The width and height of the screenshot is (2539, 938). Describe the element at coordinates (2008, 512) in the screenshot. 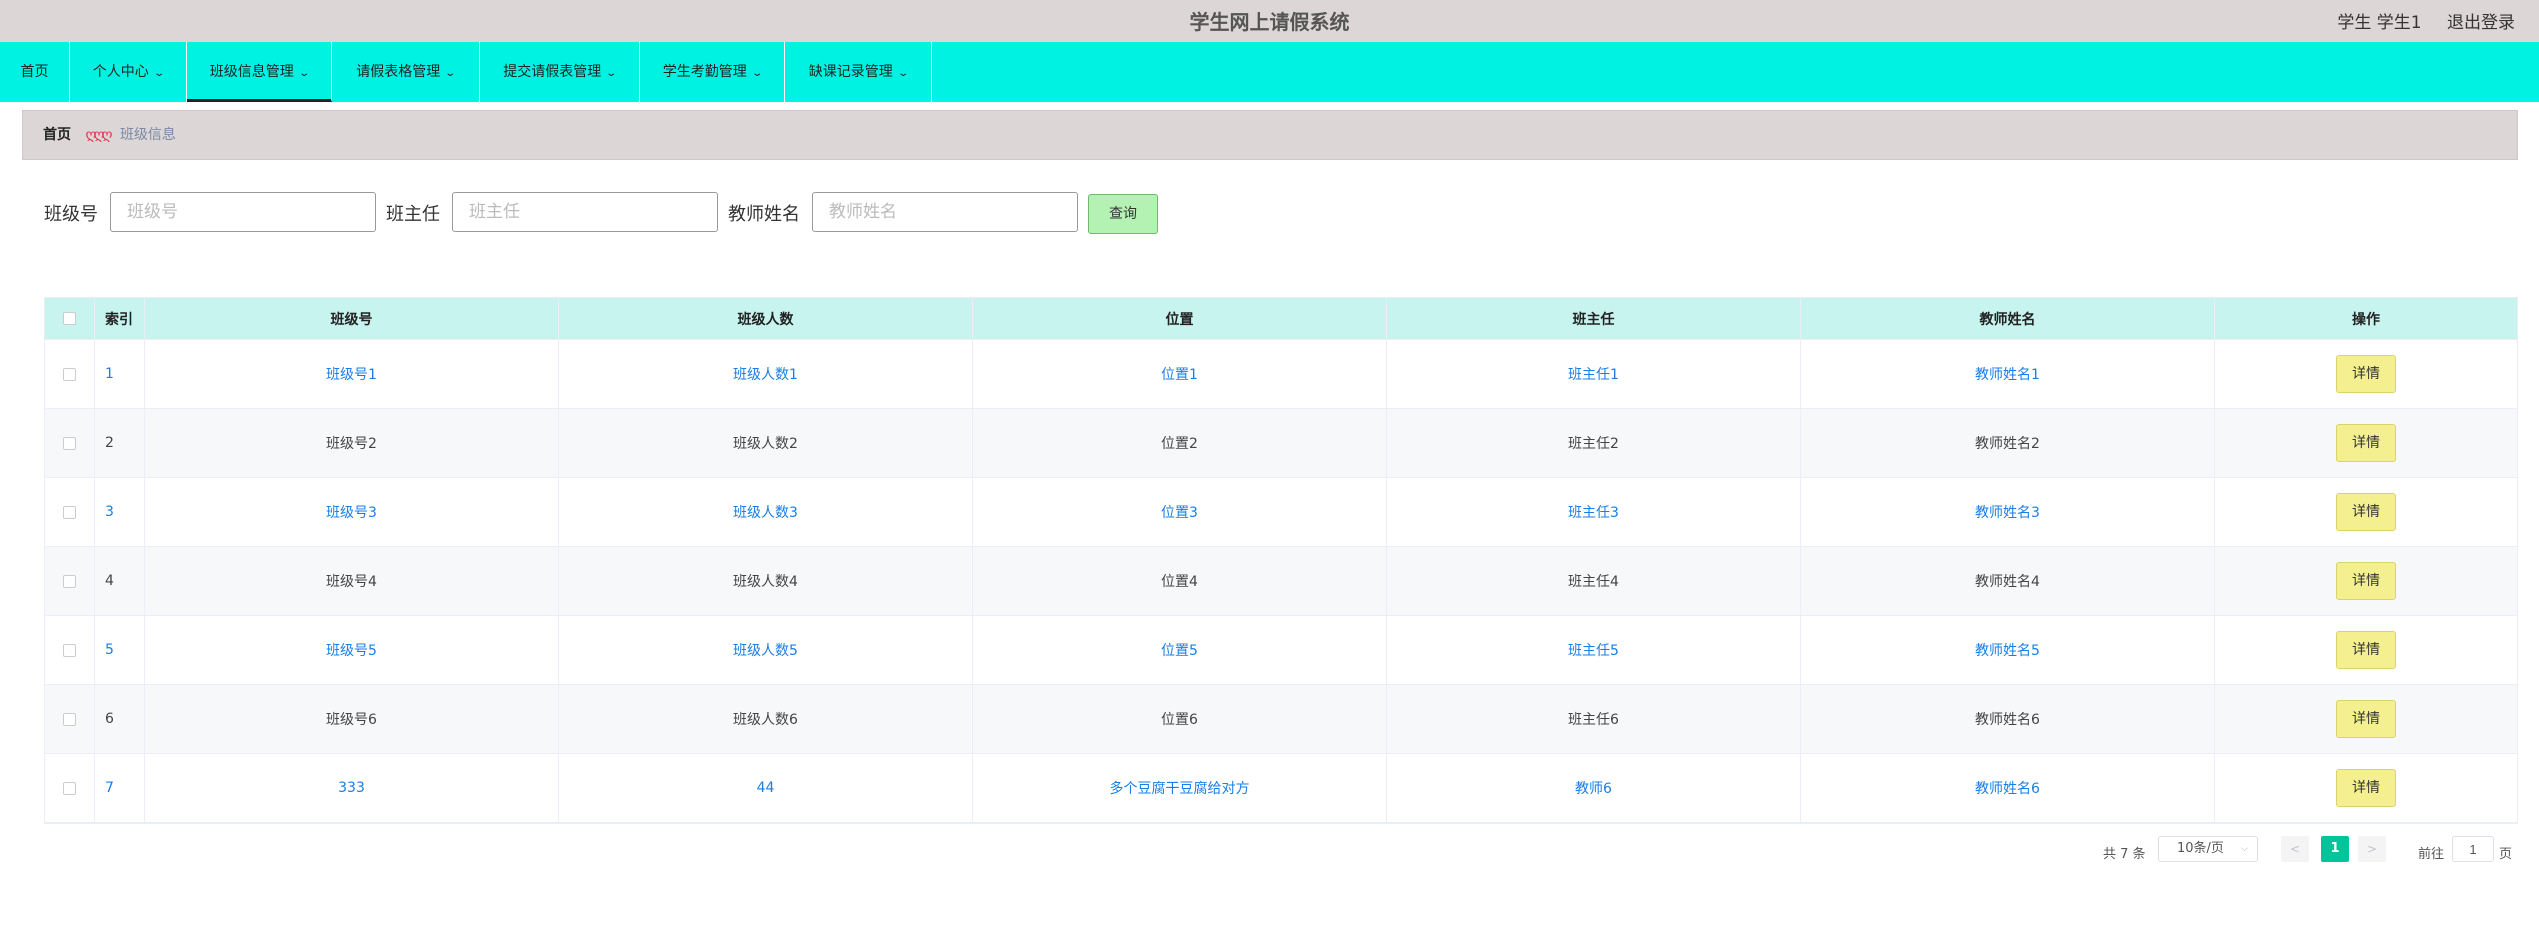

I see `cell-teacher-name: 教师姓名3` at that location.